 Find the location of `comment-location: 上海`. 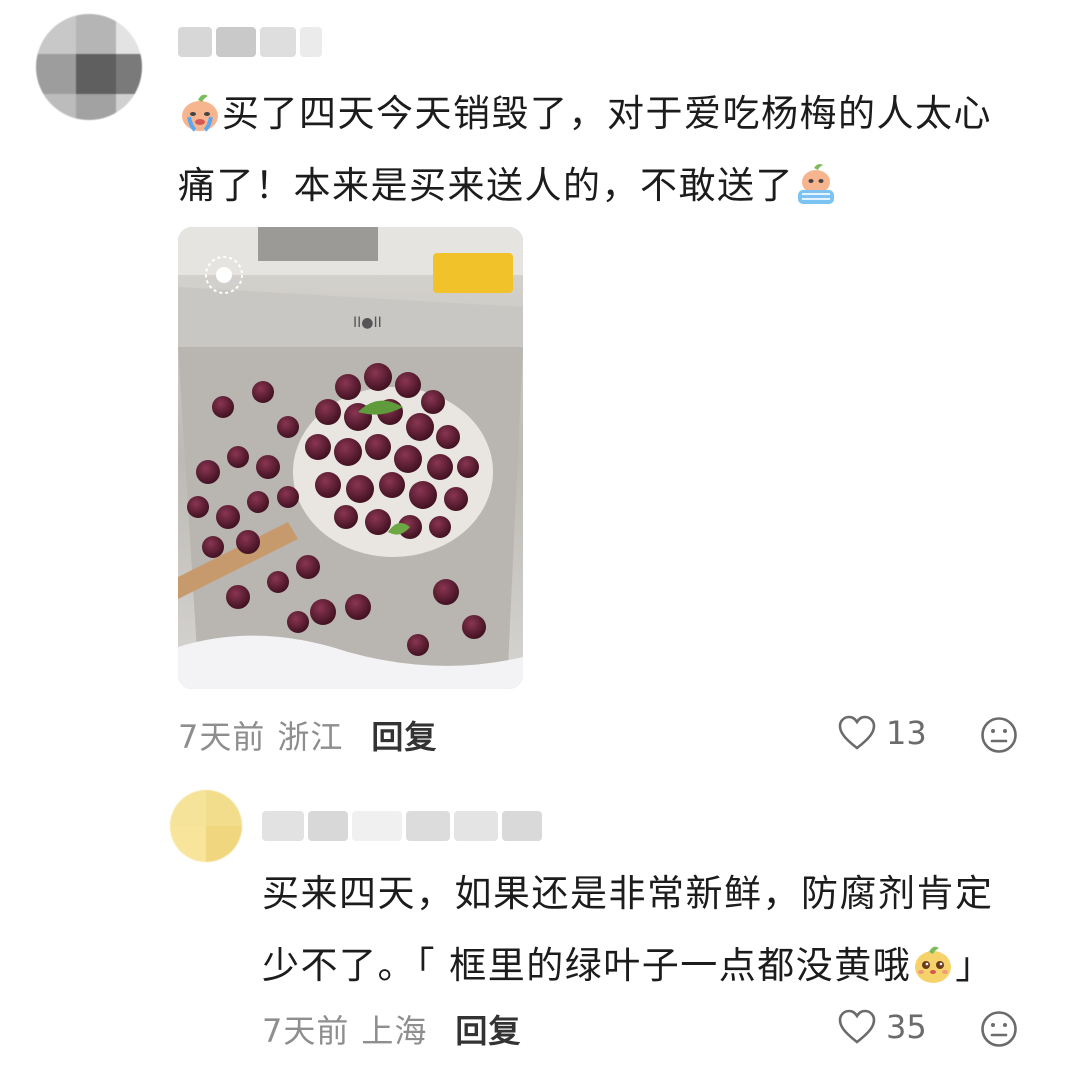

comment-location: 上海 is located at coordinates (394, 1031).